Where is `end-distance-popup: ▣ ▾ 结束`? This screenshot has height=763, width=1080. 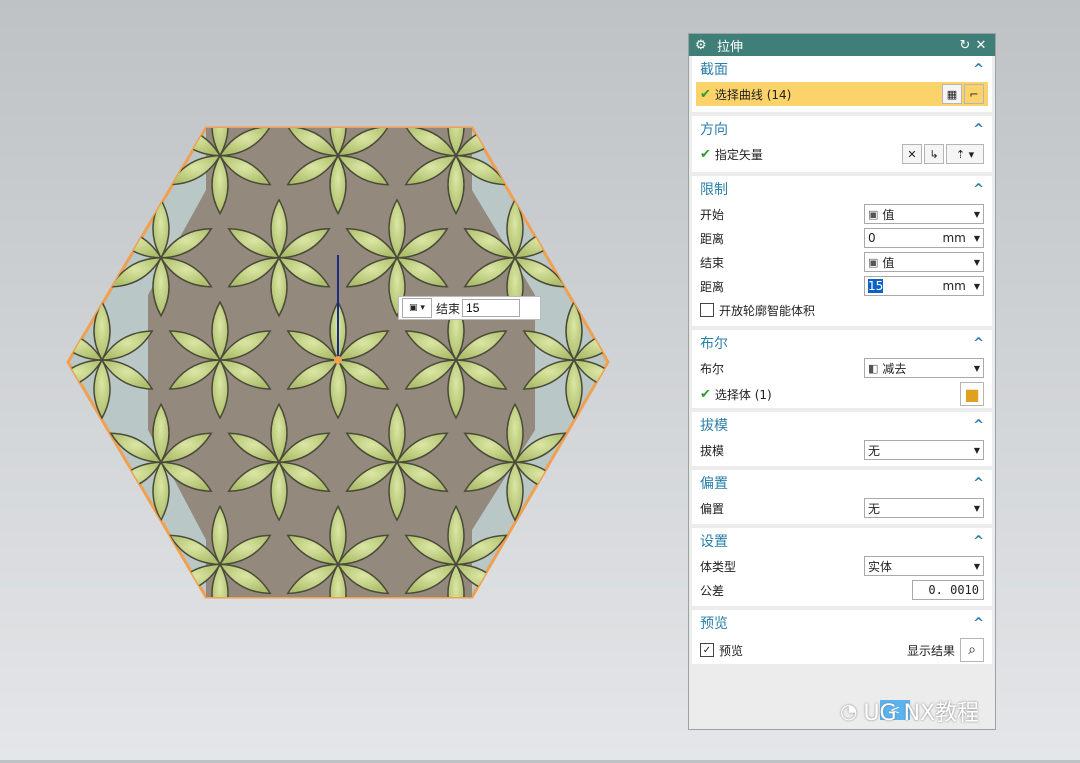
end-distance-popup: ▣ ▾ 结束 is located at coordinates (469, 308).